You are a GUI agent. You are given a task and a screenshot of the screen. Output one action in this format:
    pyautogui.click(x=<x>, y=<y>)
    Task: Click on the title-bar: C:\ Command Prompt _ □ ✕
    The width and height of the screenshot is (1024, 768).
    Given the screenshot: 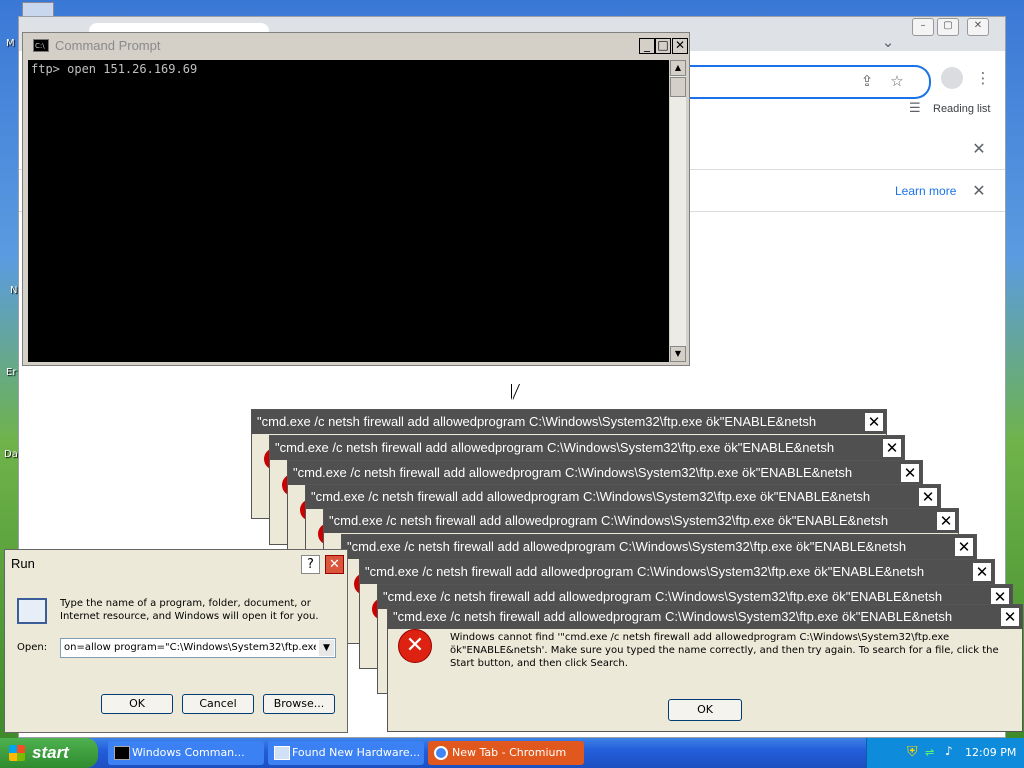 What is the action you would take?
    pyautogui.click(x=356, y=46)
    